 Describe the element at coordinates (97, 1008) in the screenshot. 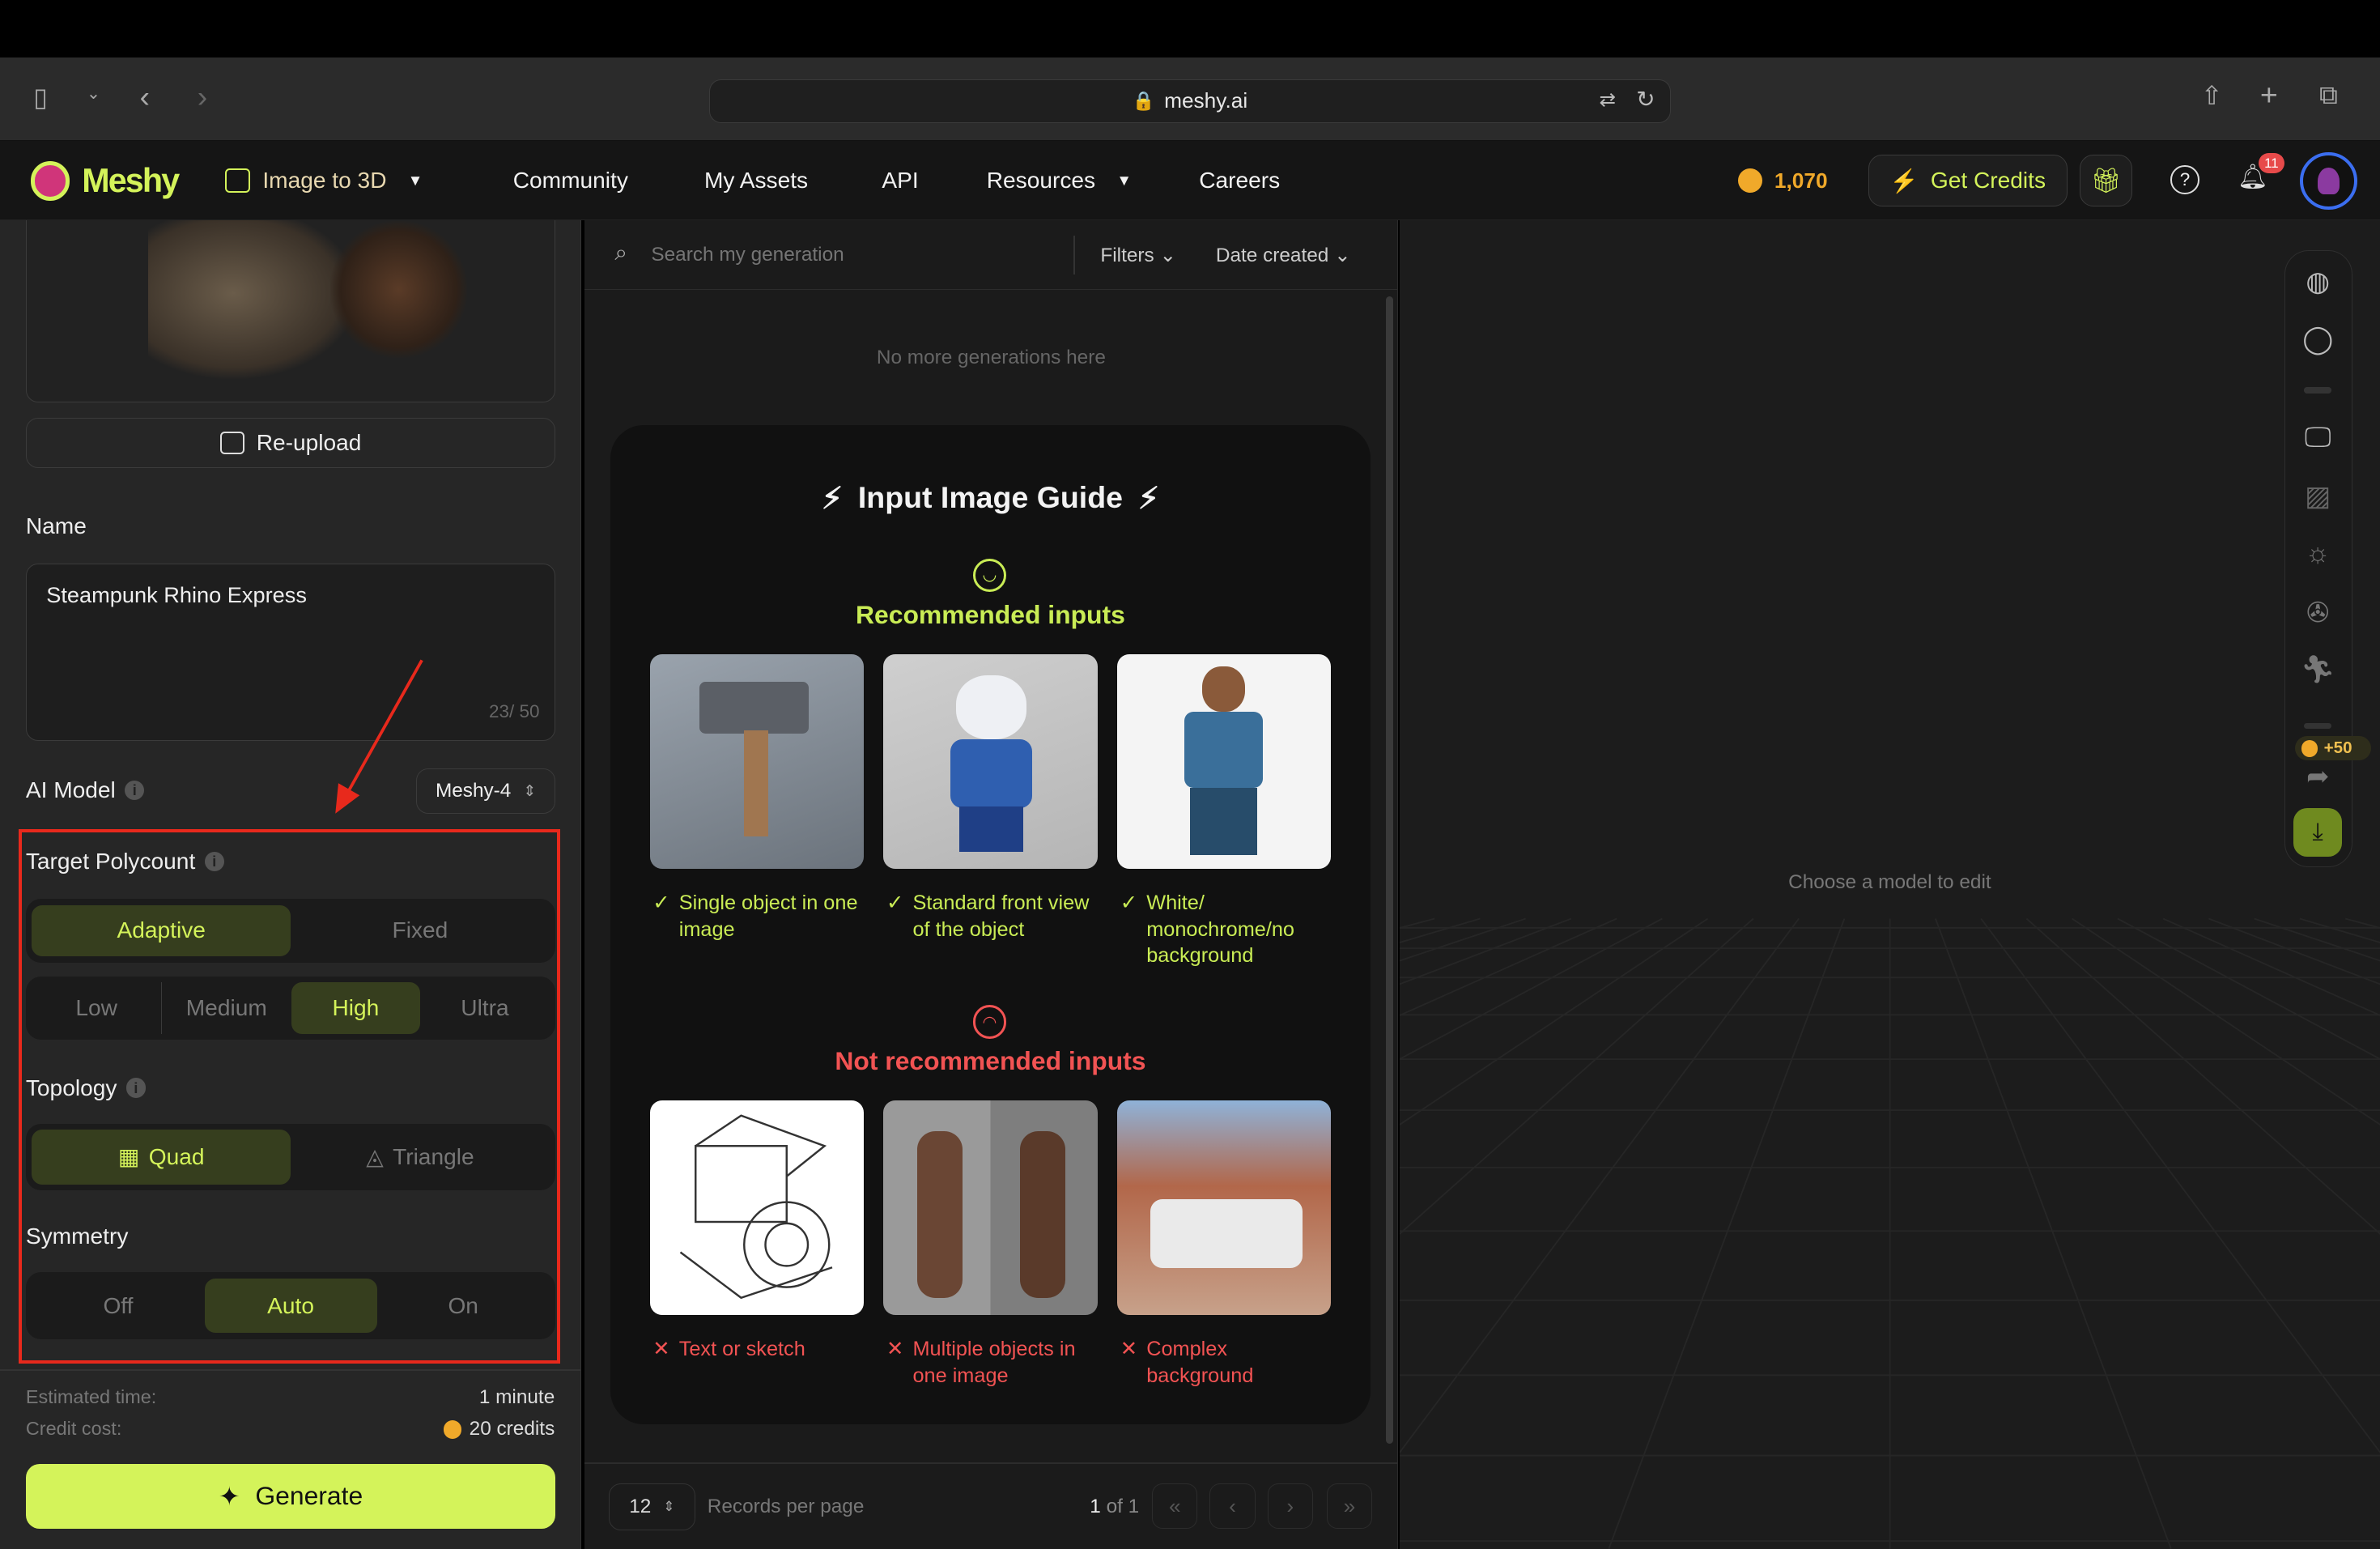

I see `low-option: Low` at that location.